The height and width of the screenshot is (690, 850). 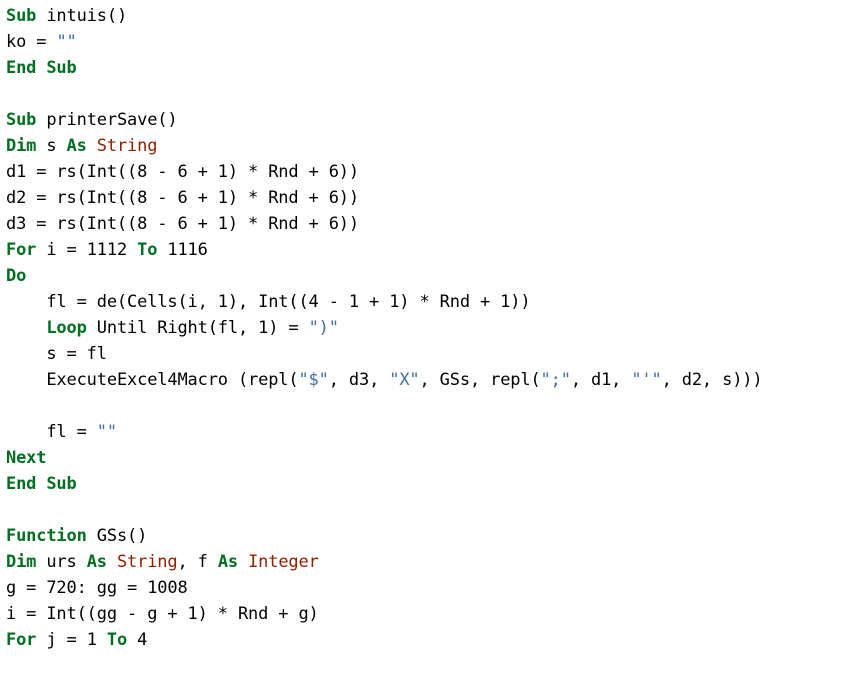 What do you see at coordinates (428, 354) in the screenshot?
I see `code-line: s = fl` at bounding box center [428, 354].